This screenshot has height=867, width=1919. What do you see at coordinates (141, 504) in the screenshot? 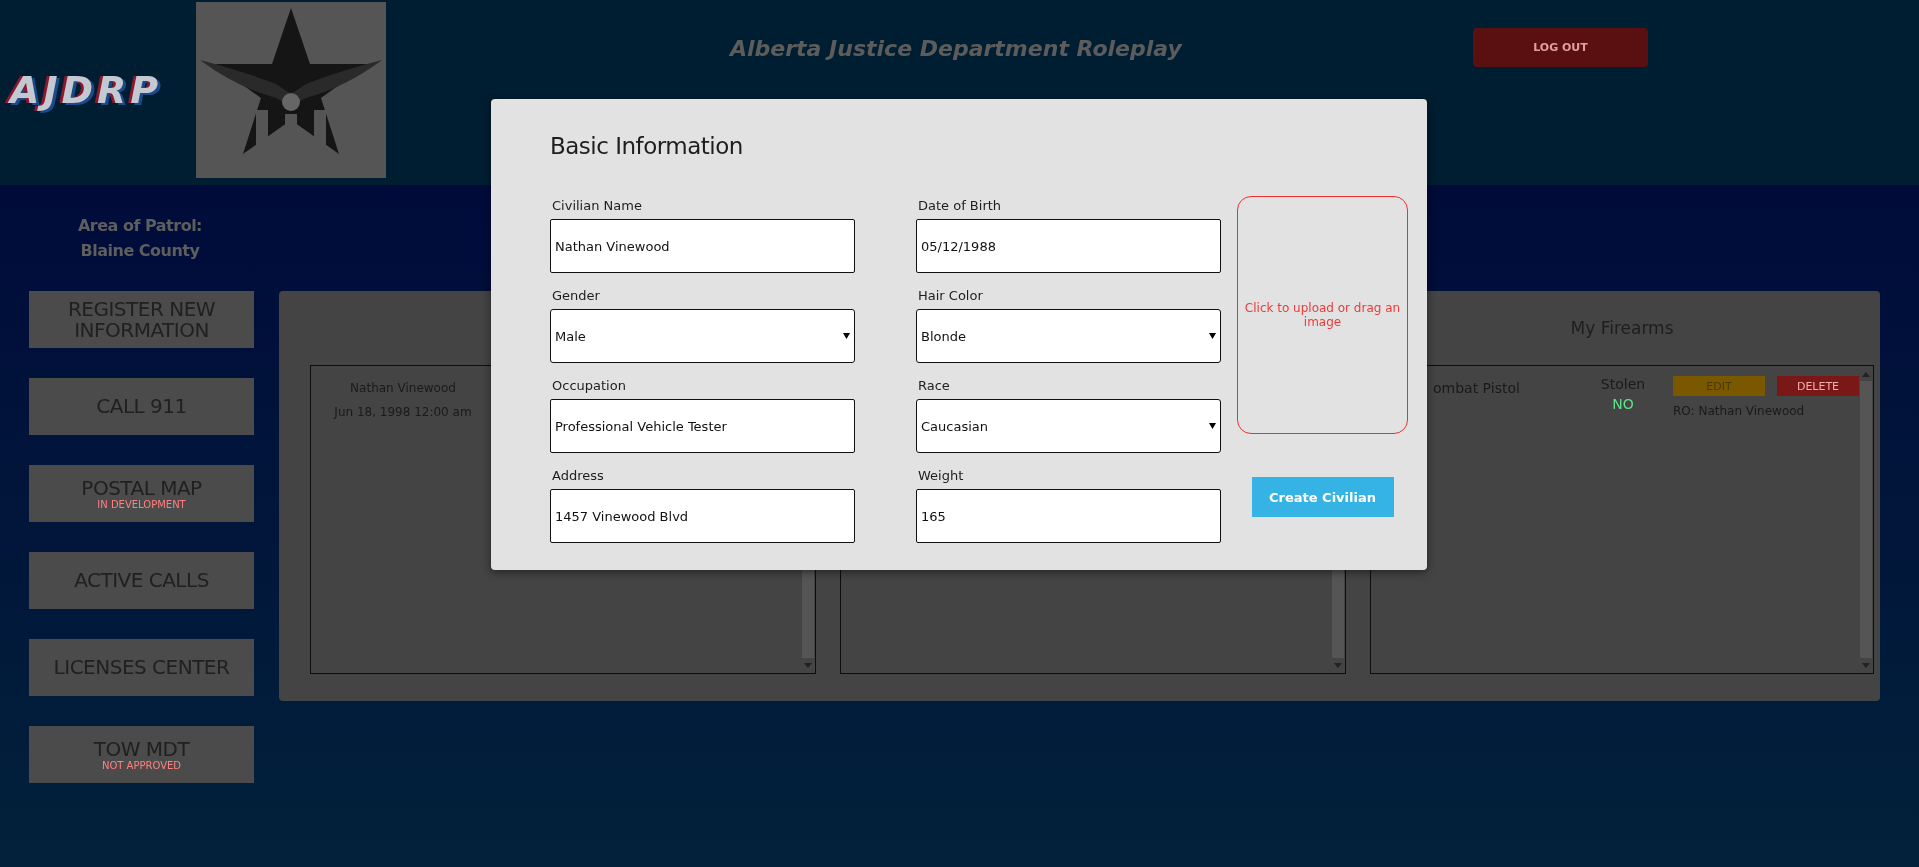
I see `status-note: IN DEVELOPMENT` at bounding box center [141, 504].